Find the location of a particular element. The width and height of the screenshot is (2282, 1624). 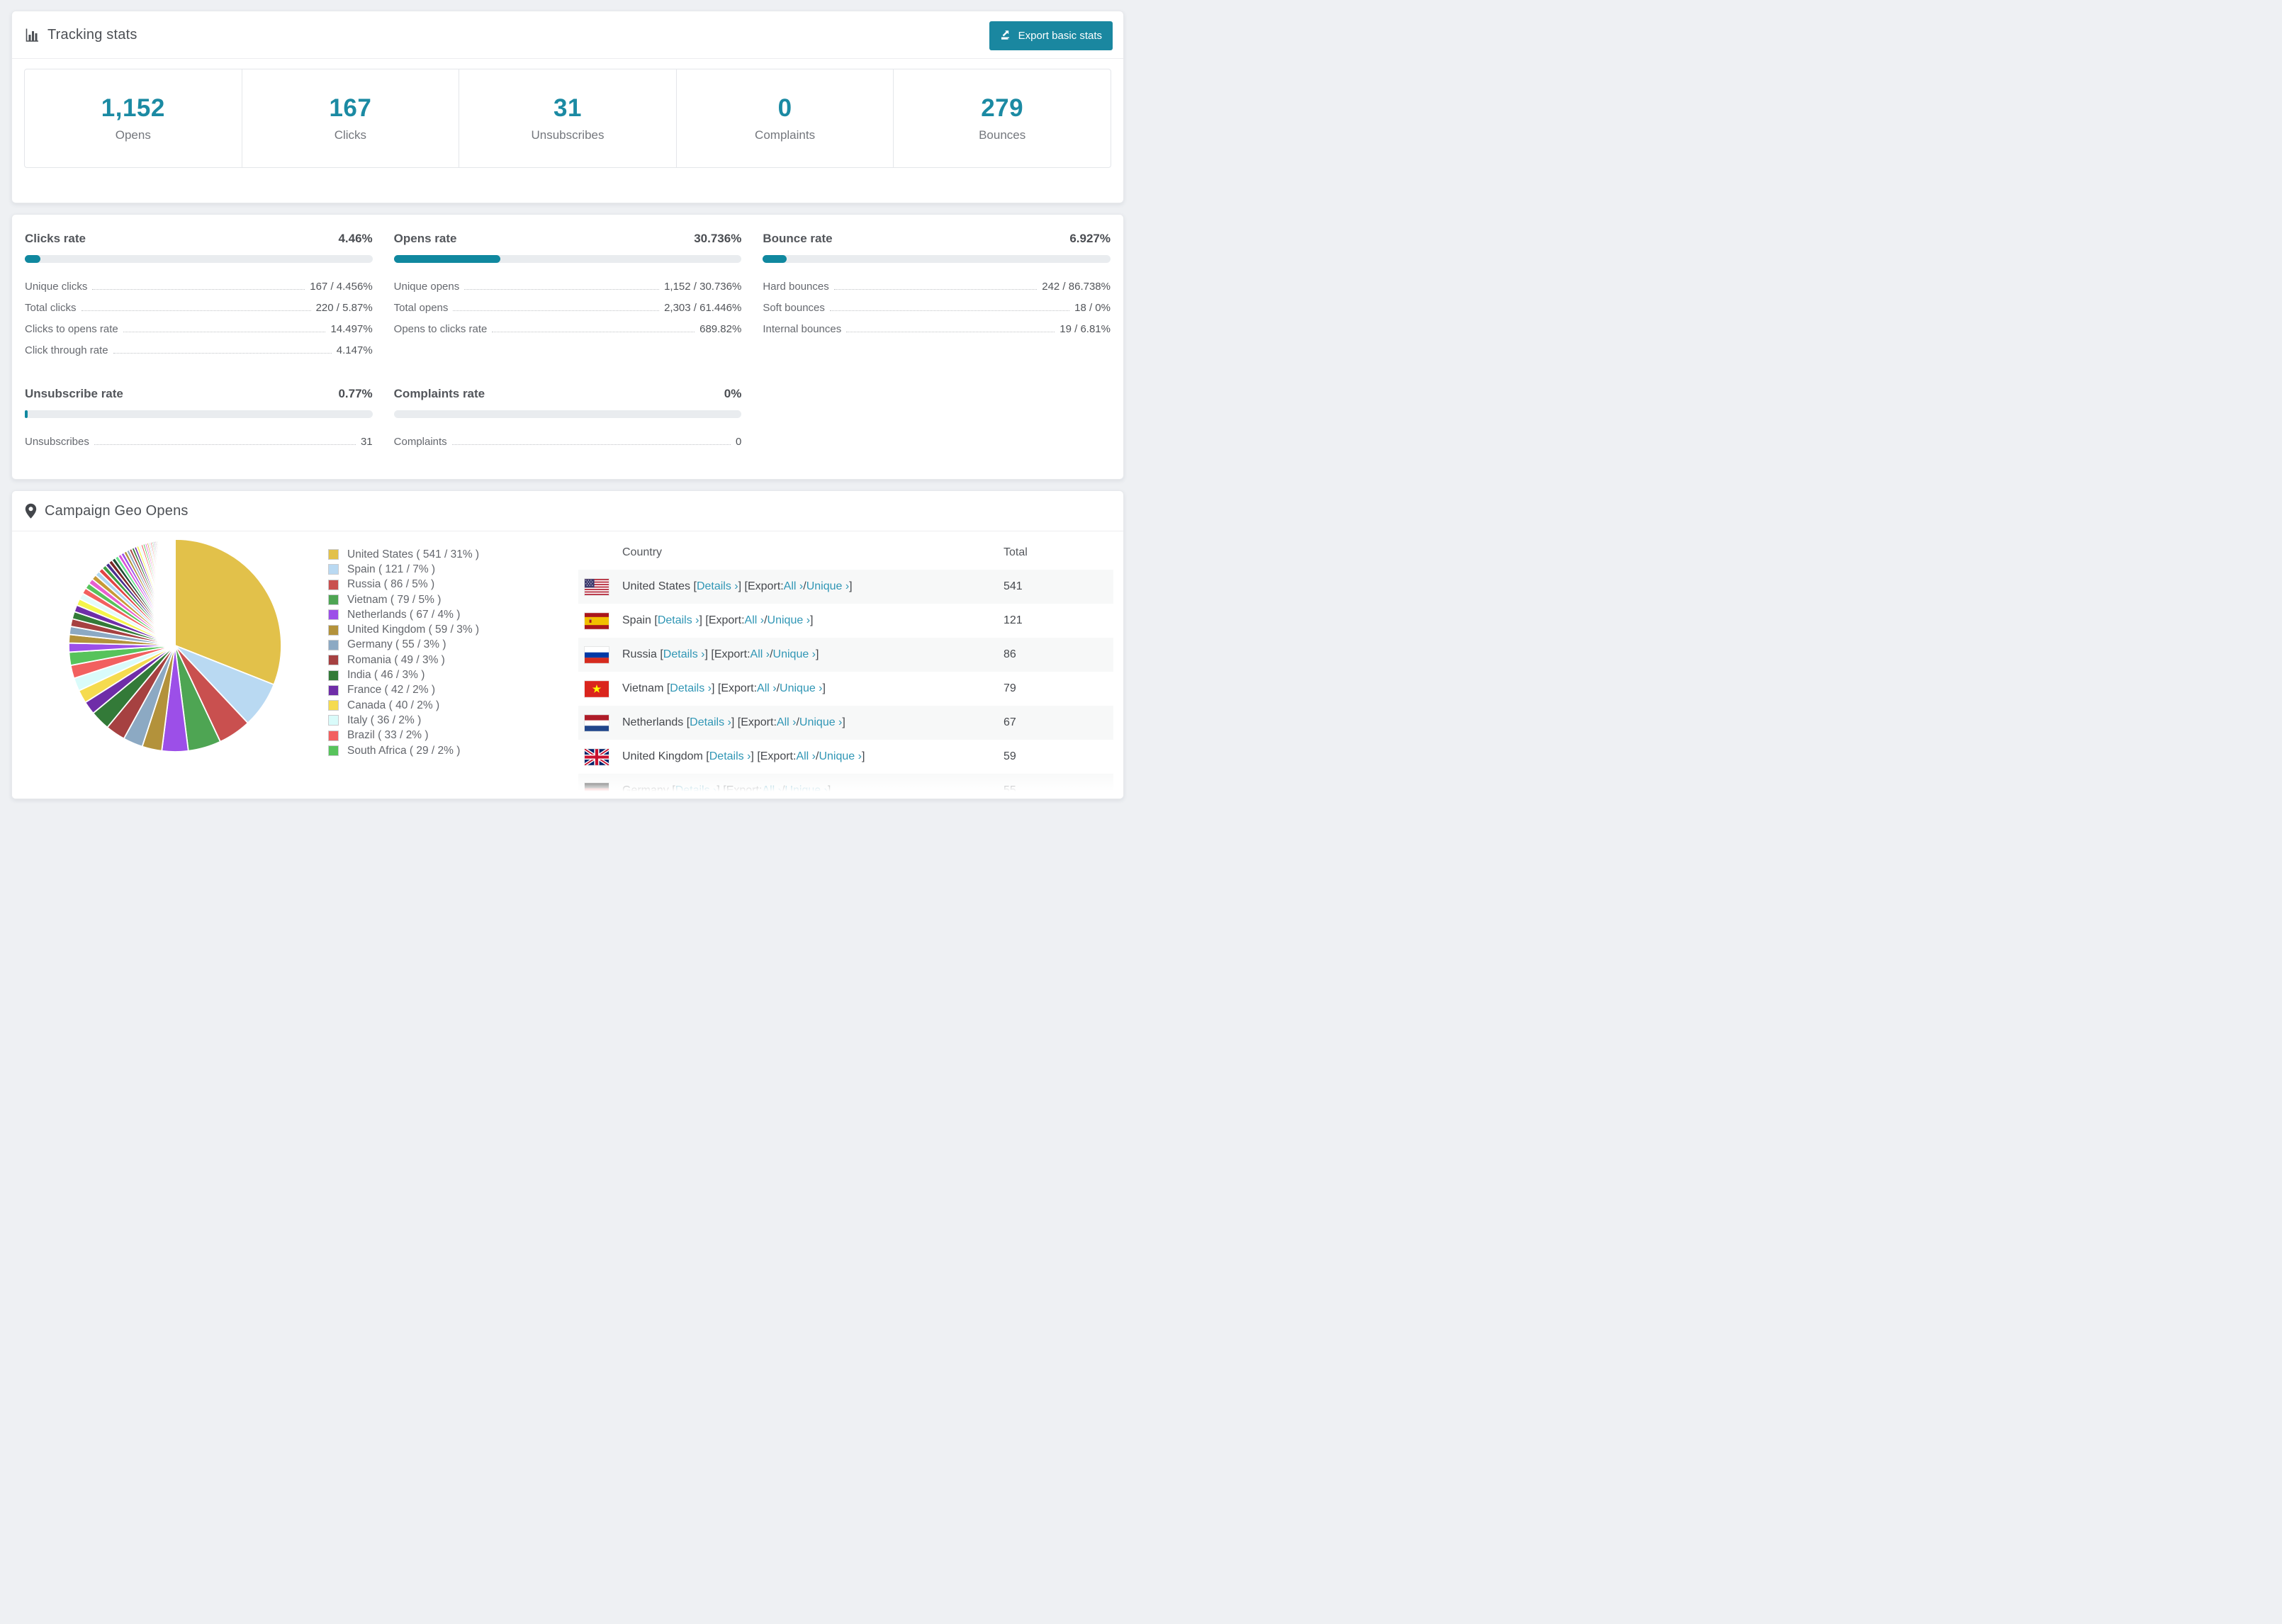

rate-title: Clicks rate is located at coordinates (55, 239).